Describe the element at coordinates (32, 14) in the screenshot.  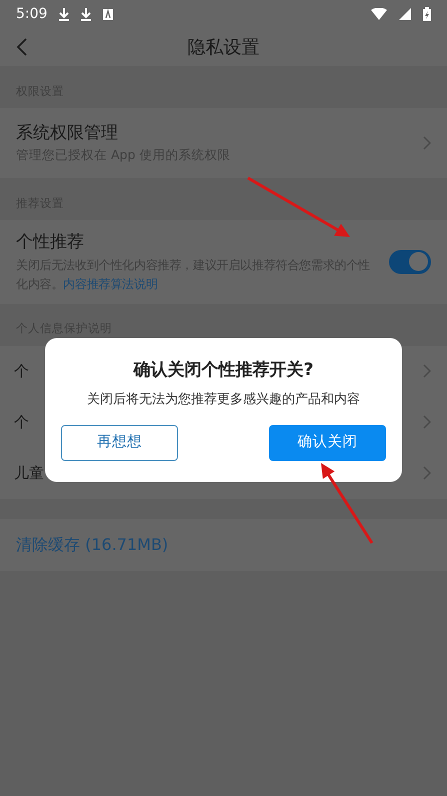
I see `status-time: 5:09` at that location.